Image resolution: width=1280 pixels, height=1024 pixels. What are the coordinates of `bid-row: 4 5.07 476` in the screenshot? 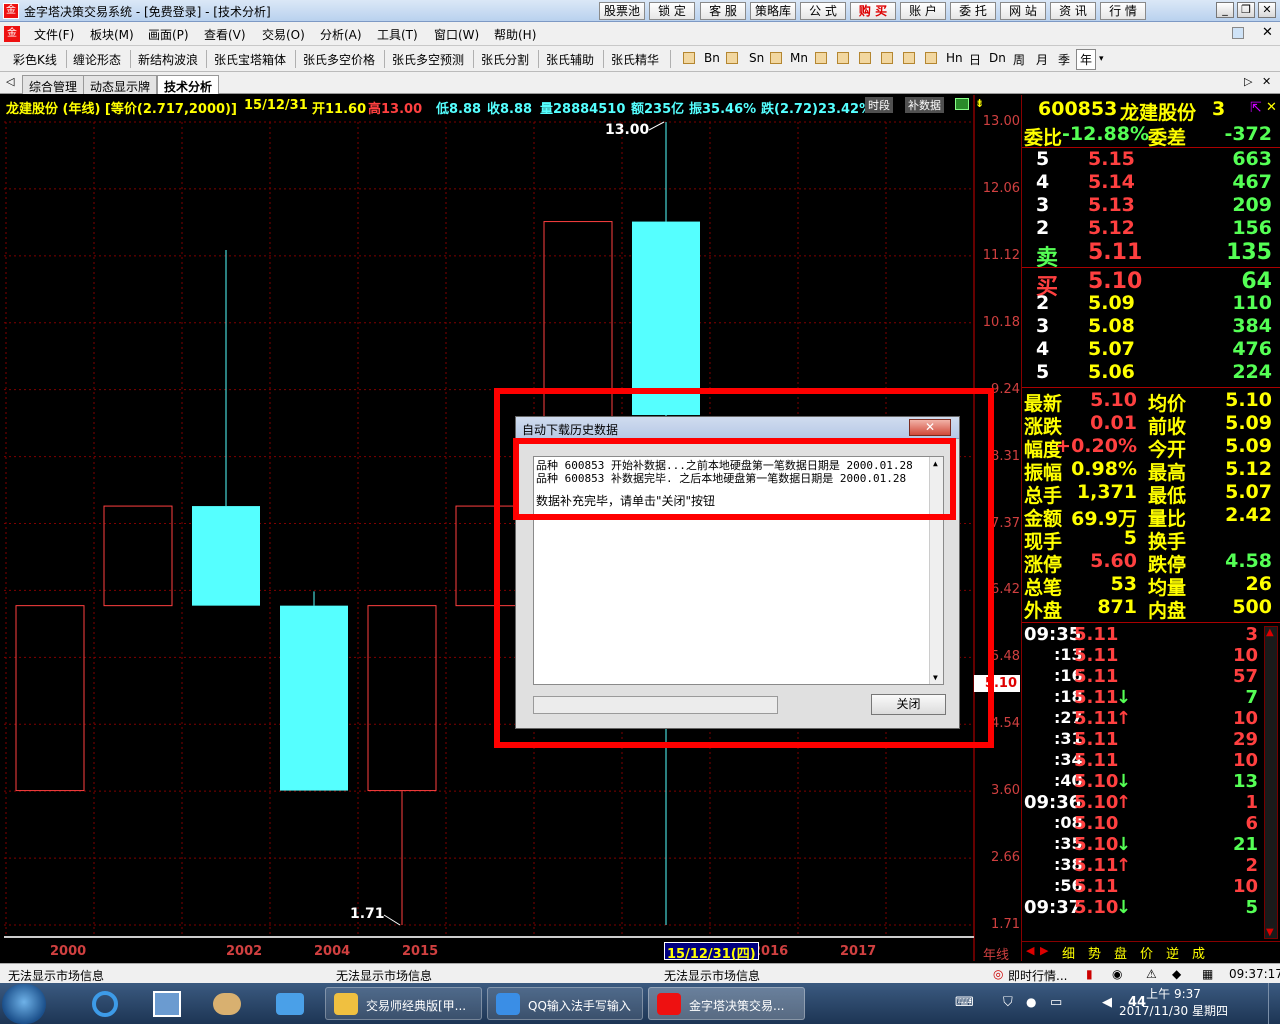 It's located at (1151, 349).